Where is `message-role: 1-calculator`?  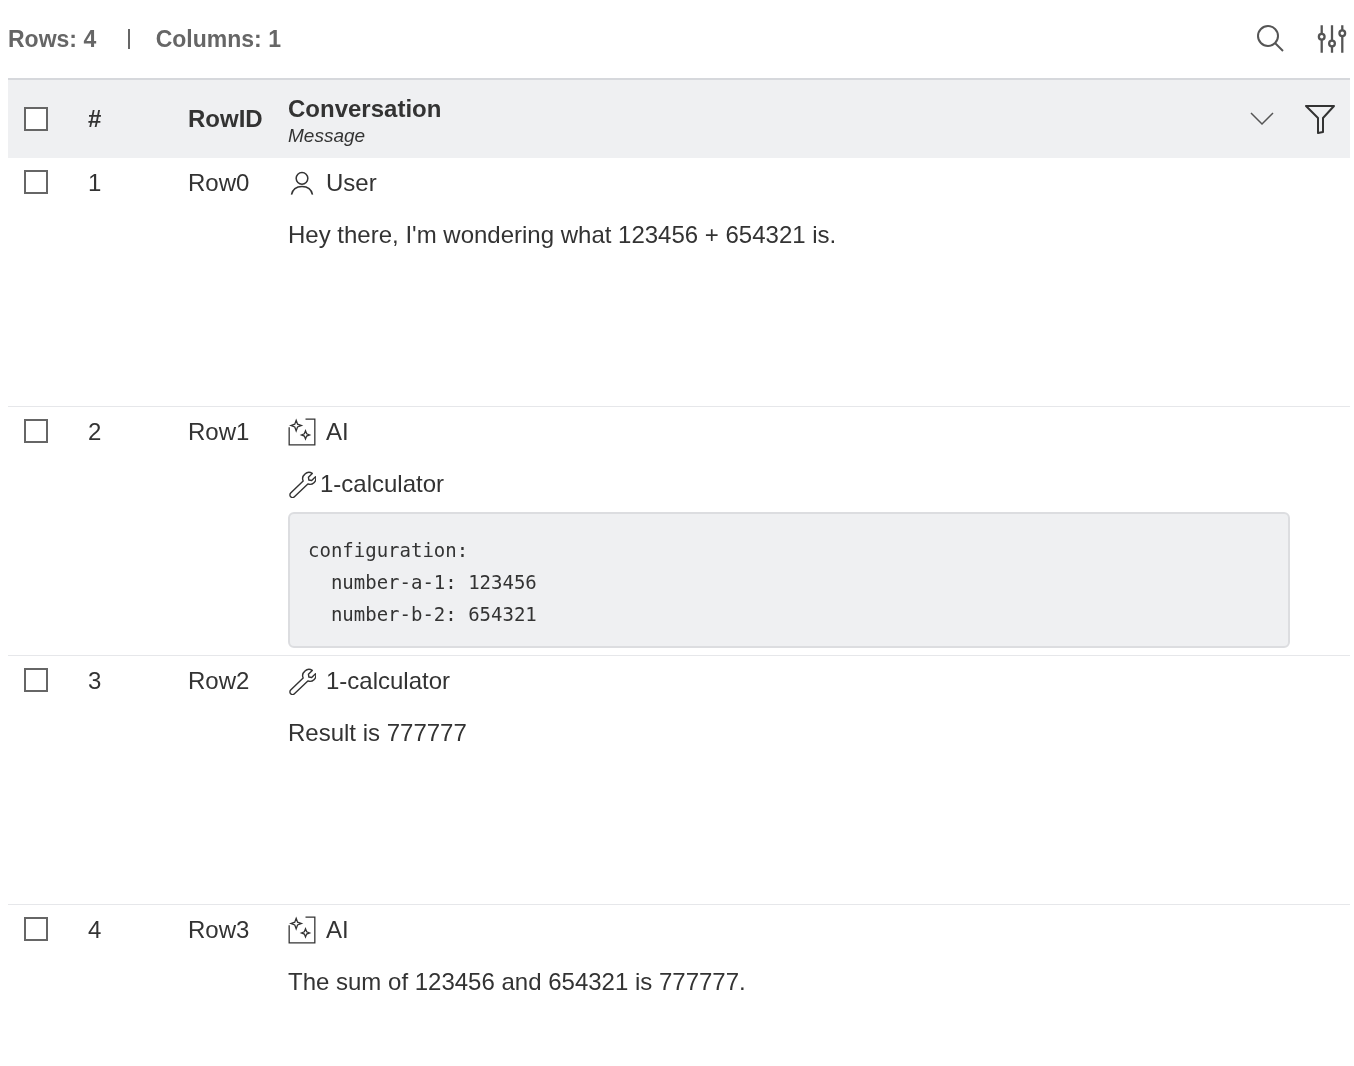
message-role: 1-calculator is located at coordinates (388, 681).